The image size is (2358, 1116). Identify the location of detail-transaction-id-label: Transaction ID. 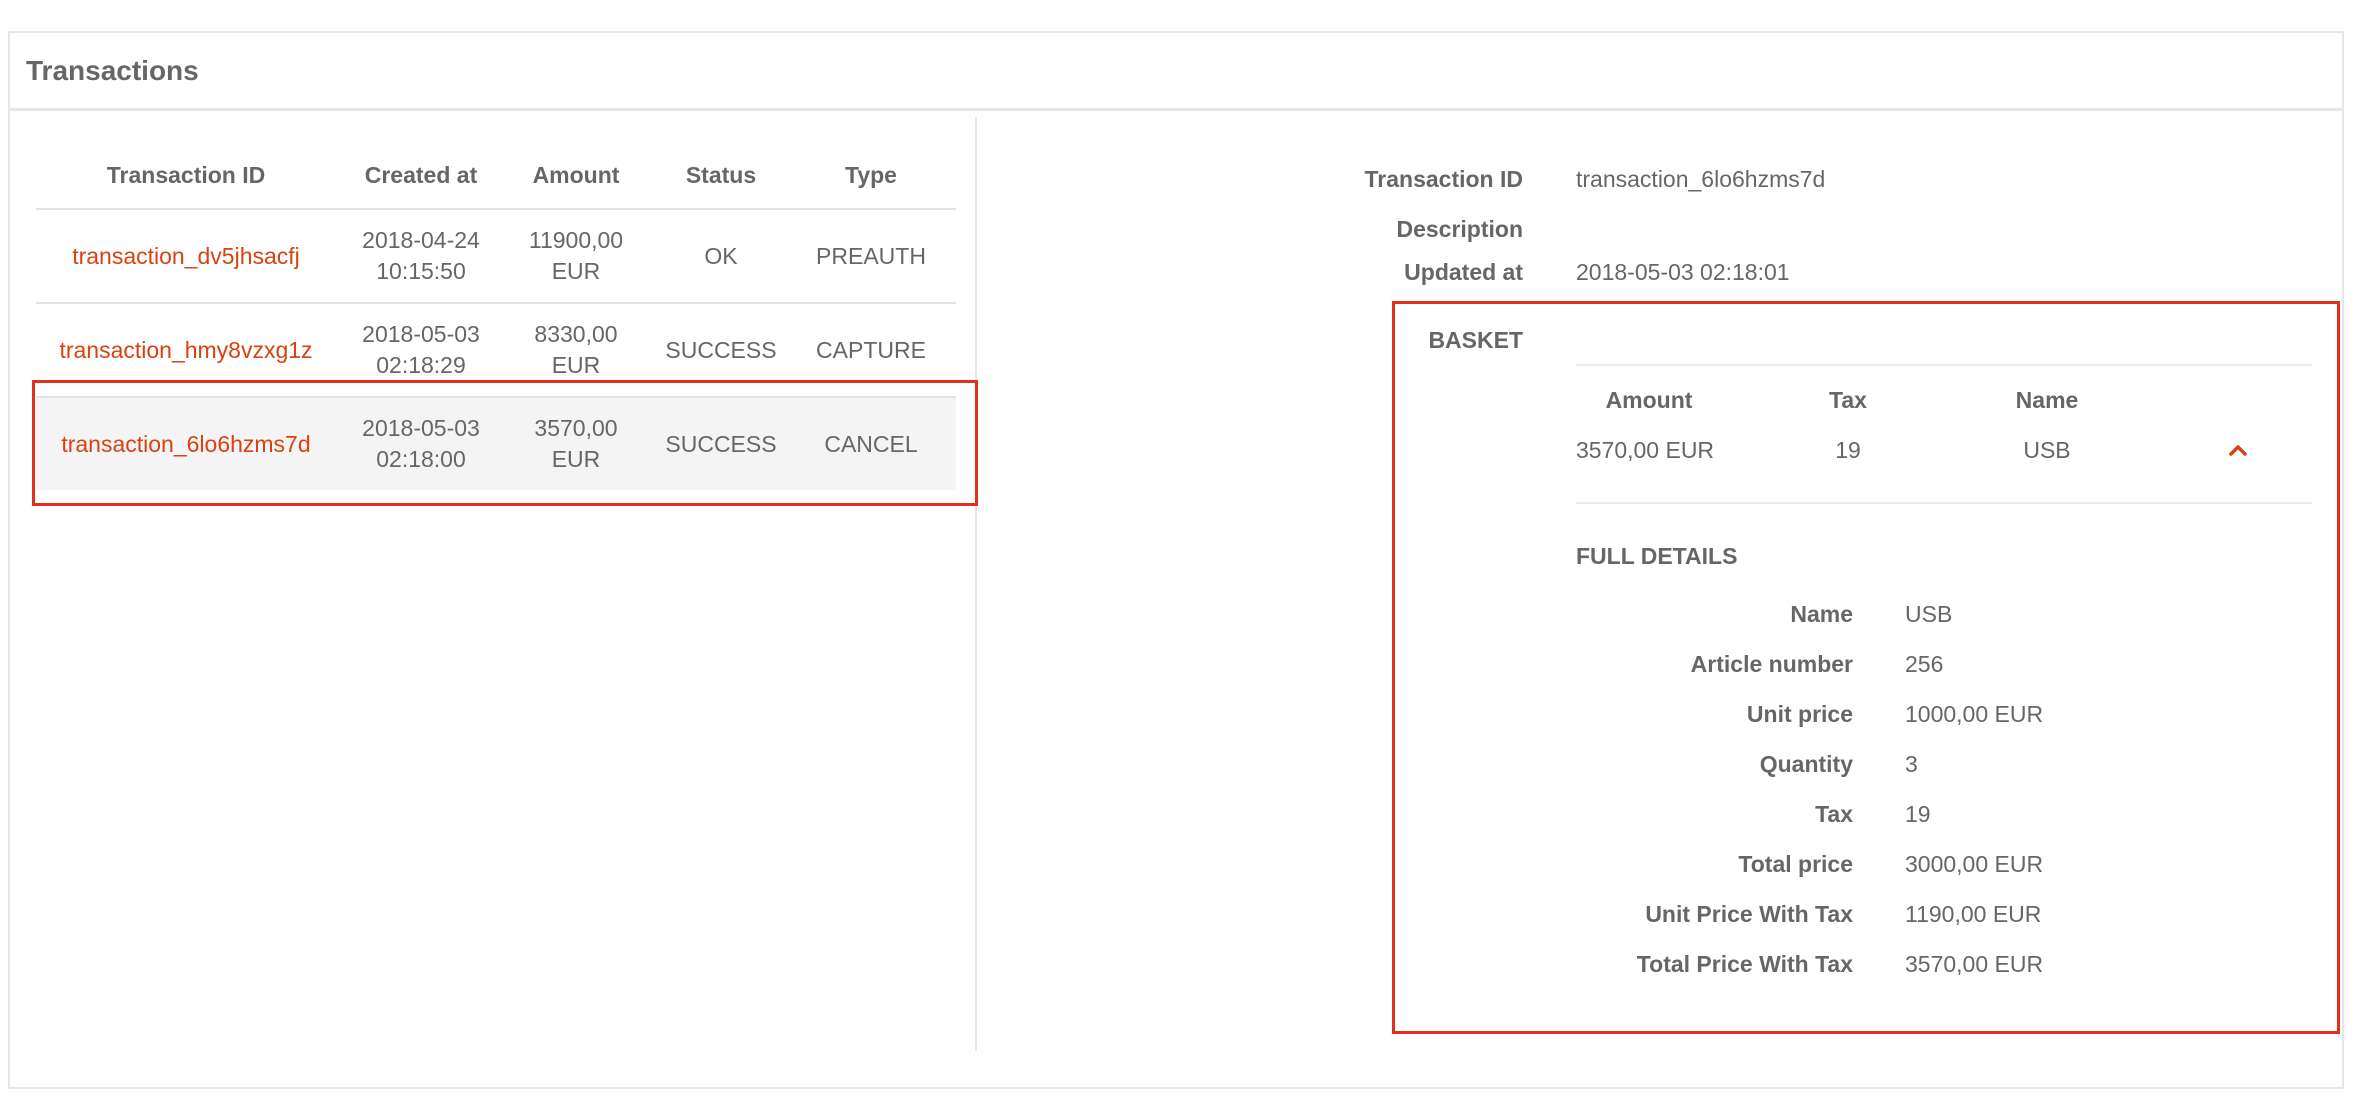
(1443, 179).